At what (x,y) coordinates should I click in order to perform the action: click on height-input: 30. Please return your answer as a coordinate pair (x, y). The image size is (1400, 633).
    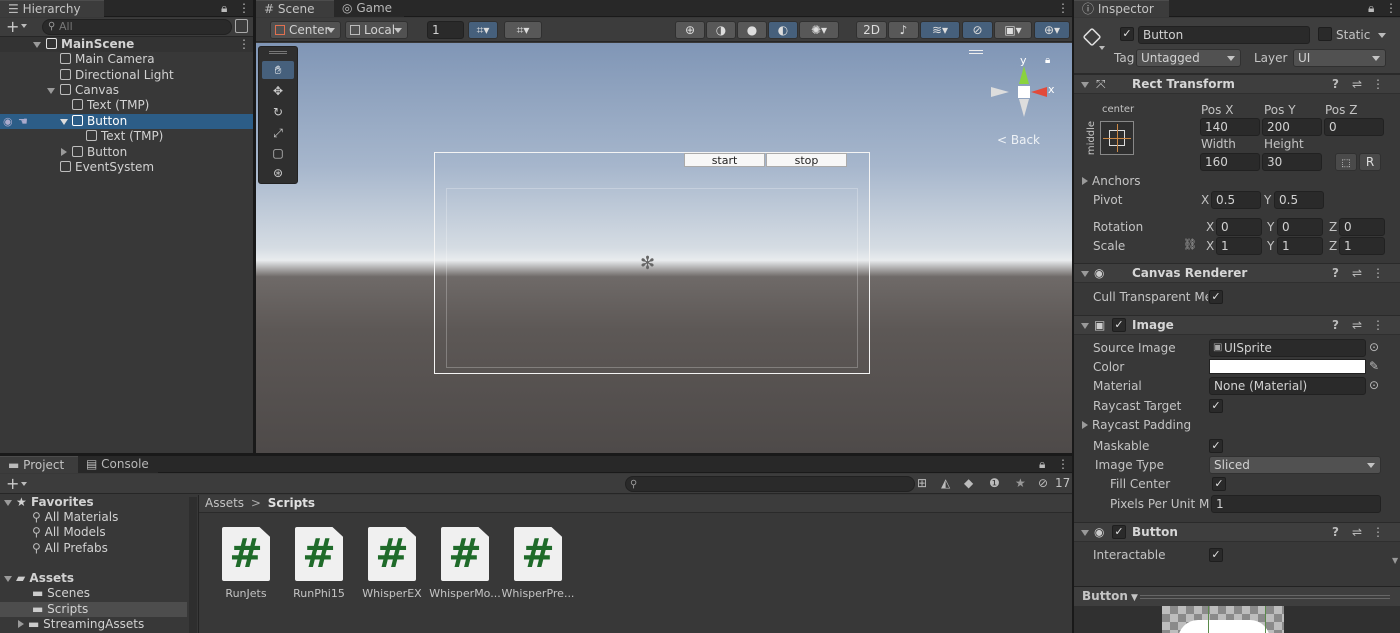
    Looking at the image, I should click on (1292, 162).